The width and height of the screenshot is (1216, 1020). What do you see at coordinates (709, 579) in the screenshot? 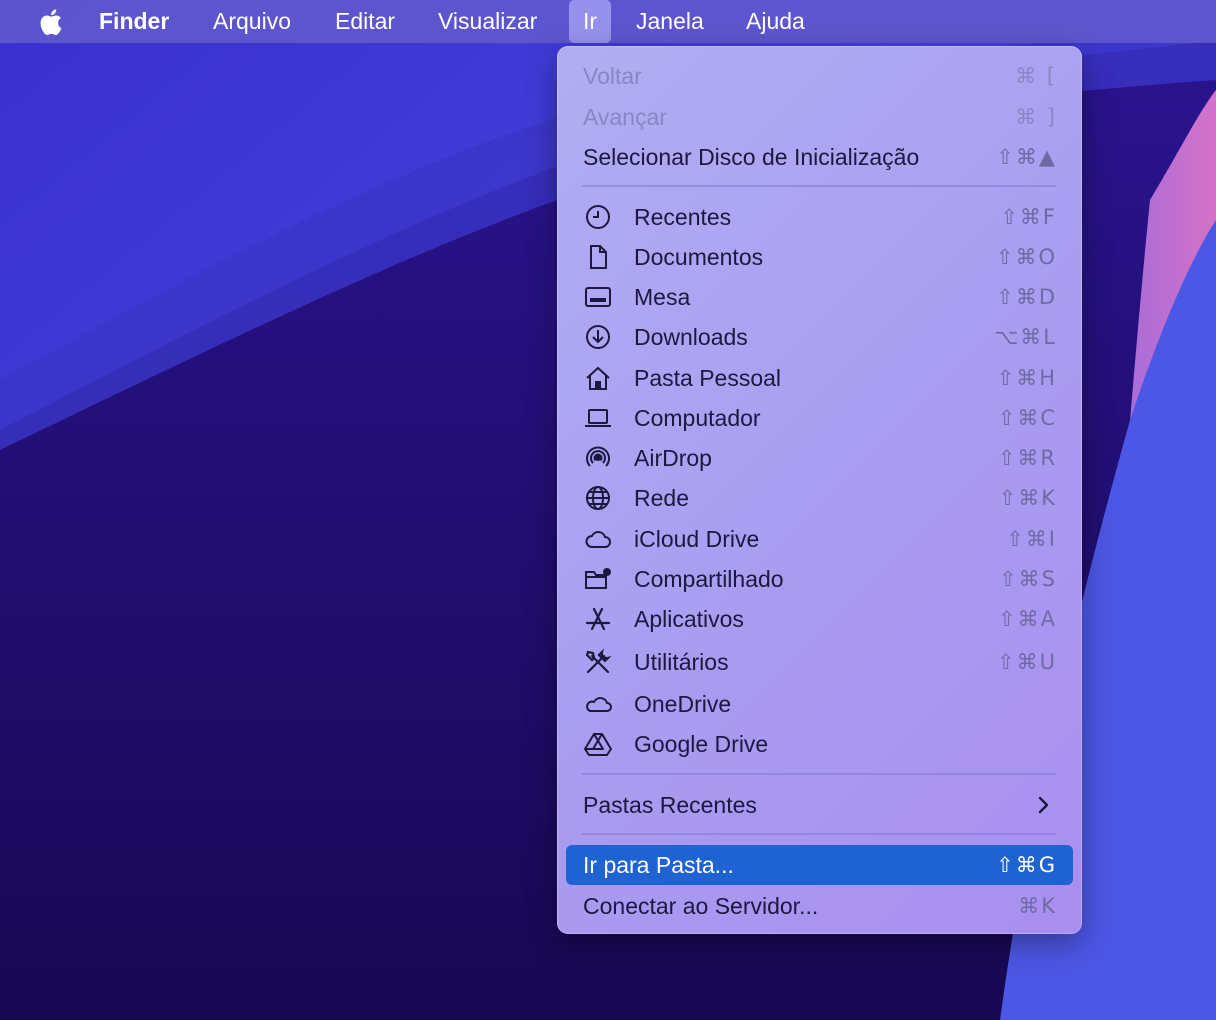
I see `menu-item-label: Compartilhado` at bounding box center [709, 579].